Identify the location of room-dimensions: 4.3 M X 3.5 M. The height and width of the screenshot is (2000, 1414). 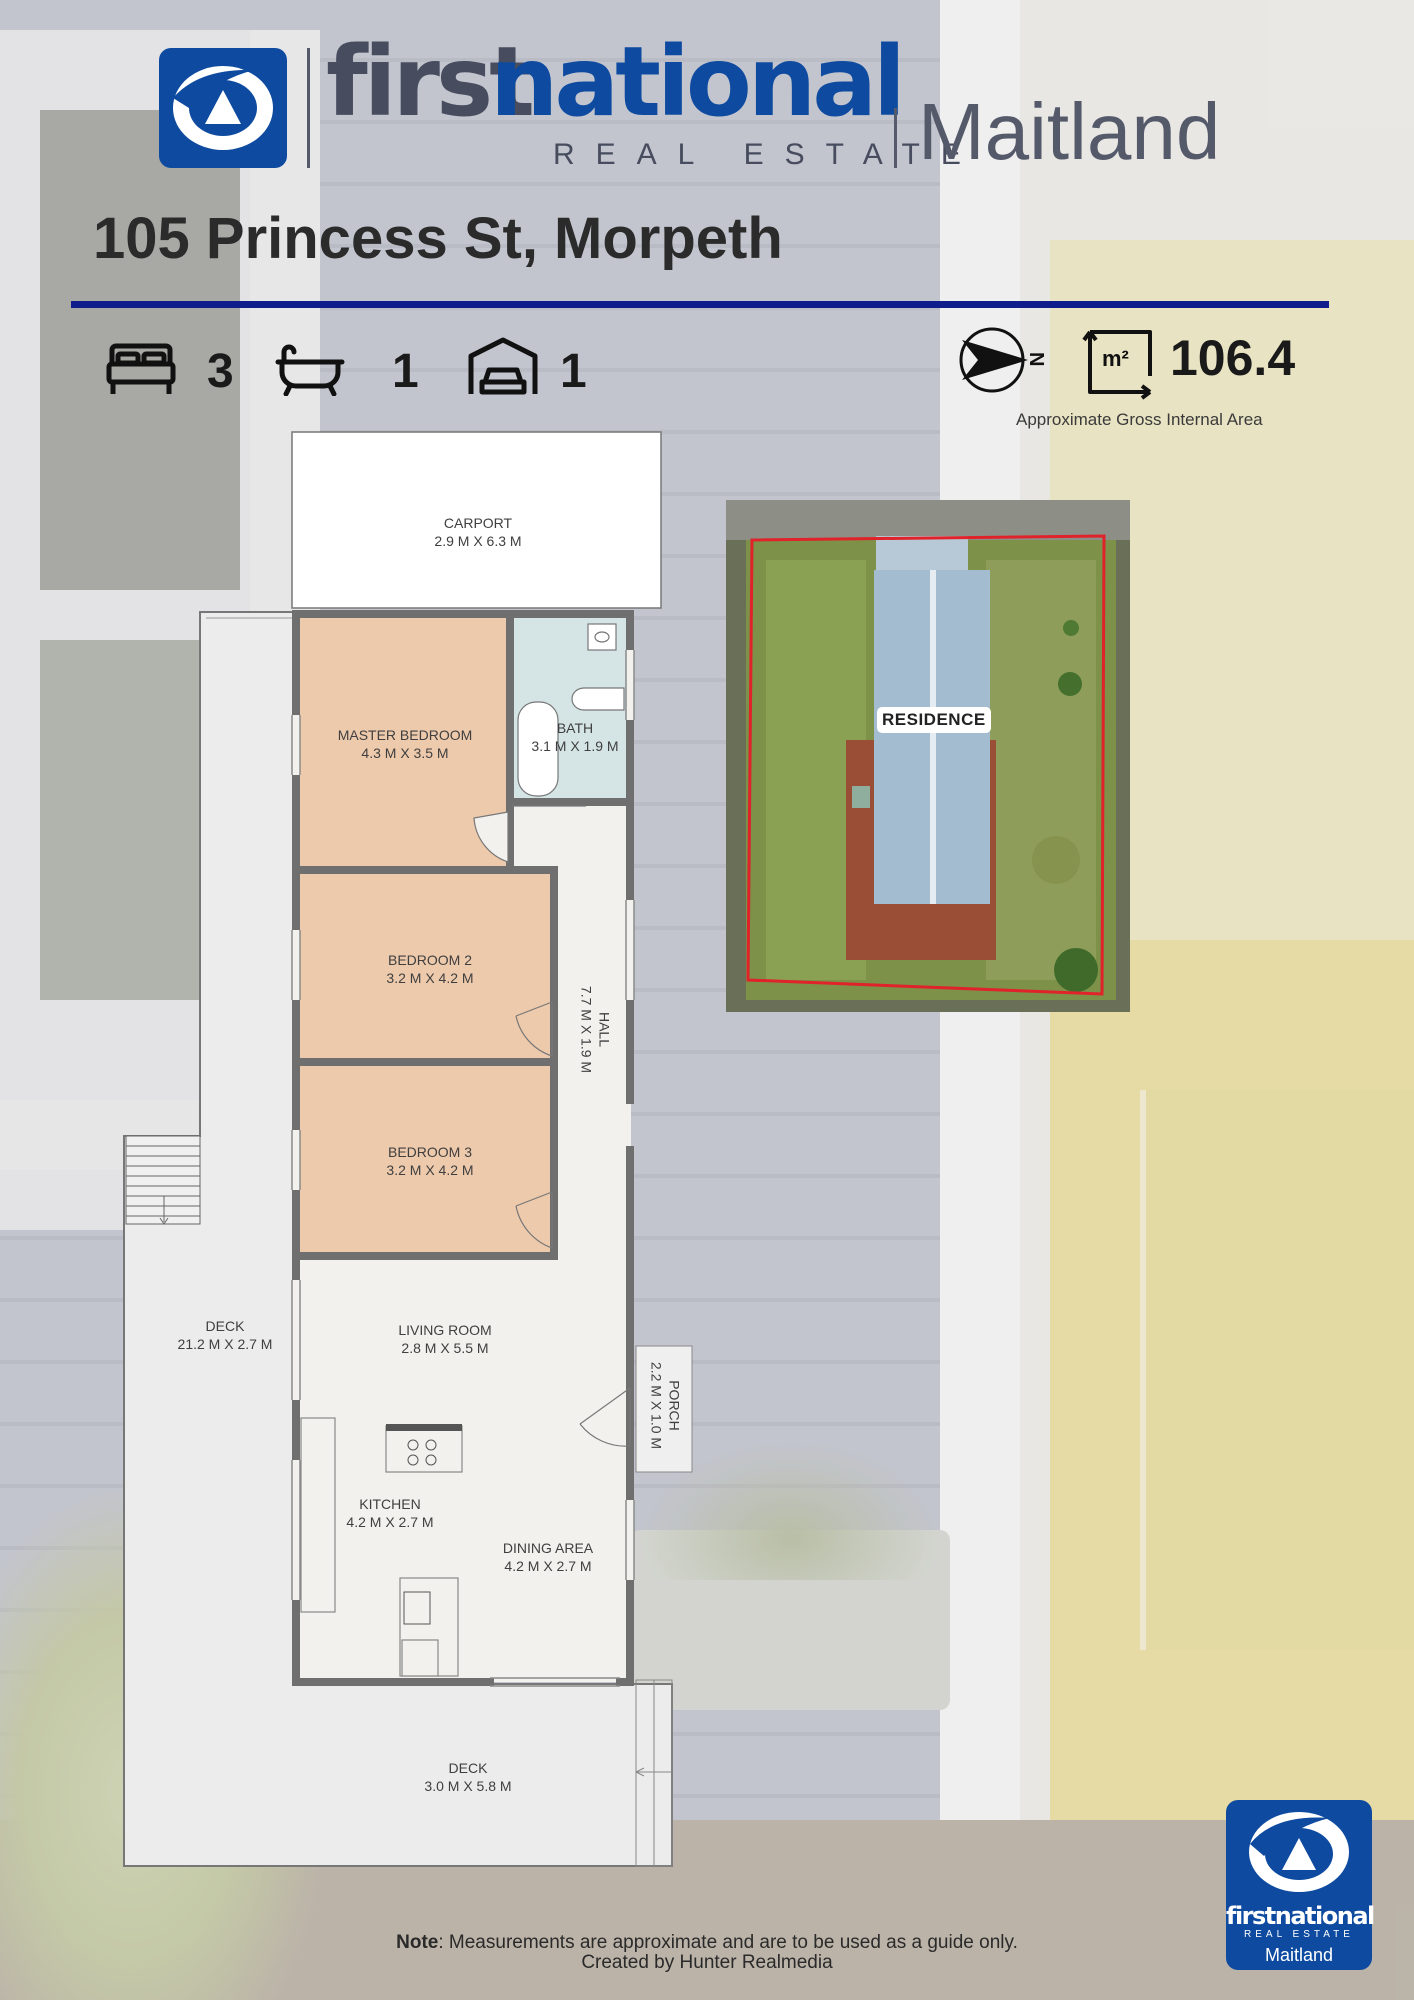
(405, 752).